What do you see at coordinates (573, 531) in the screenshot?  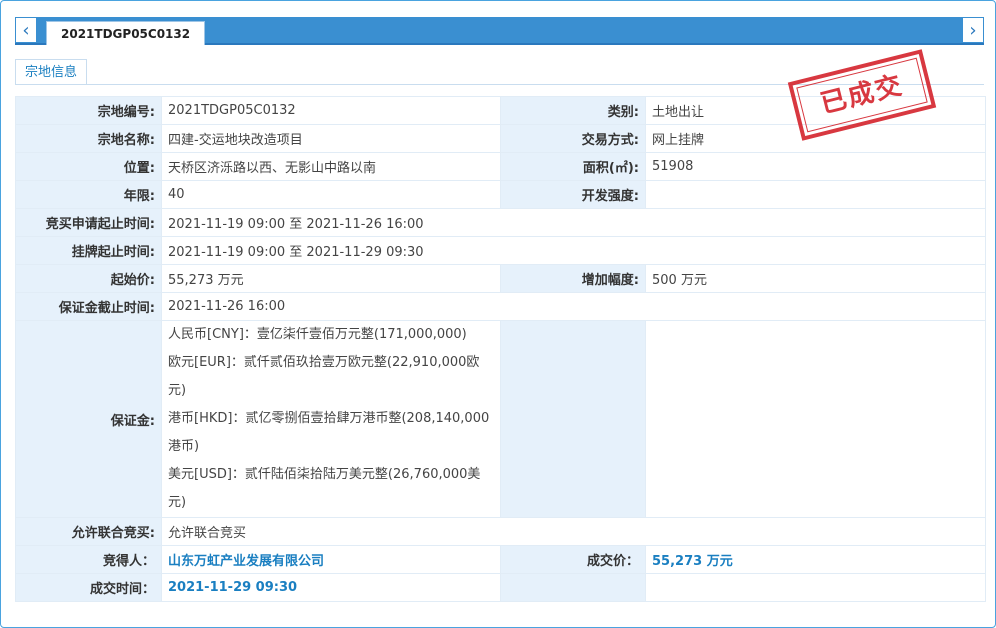 I see `joint-bid-value: 允许联合竞买` at bounding box center [573, 531].